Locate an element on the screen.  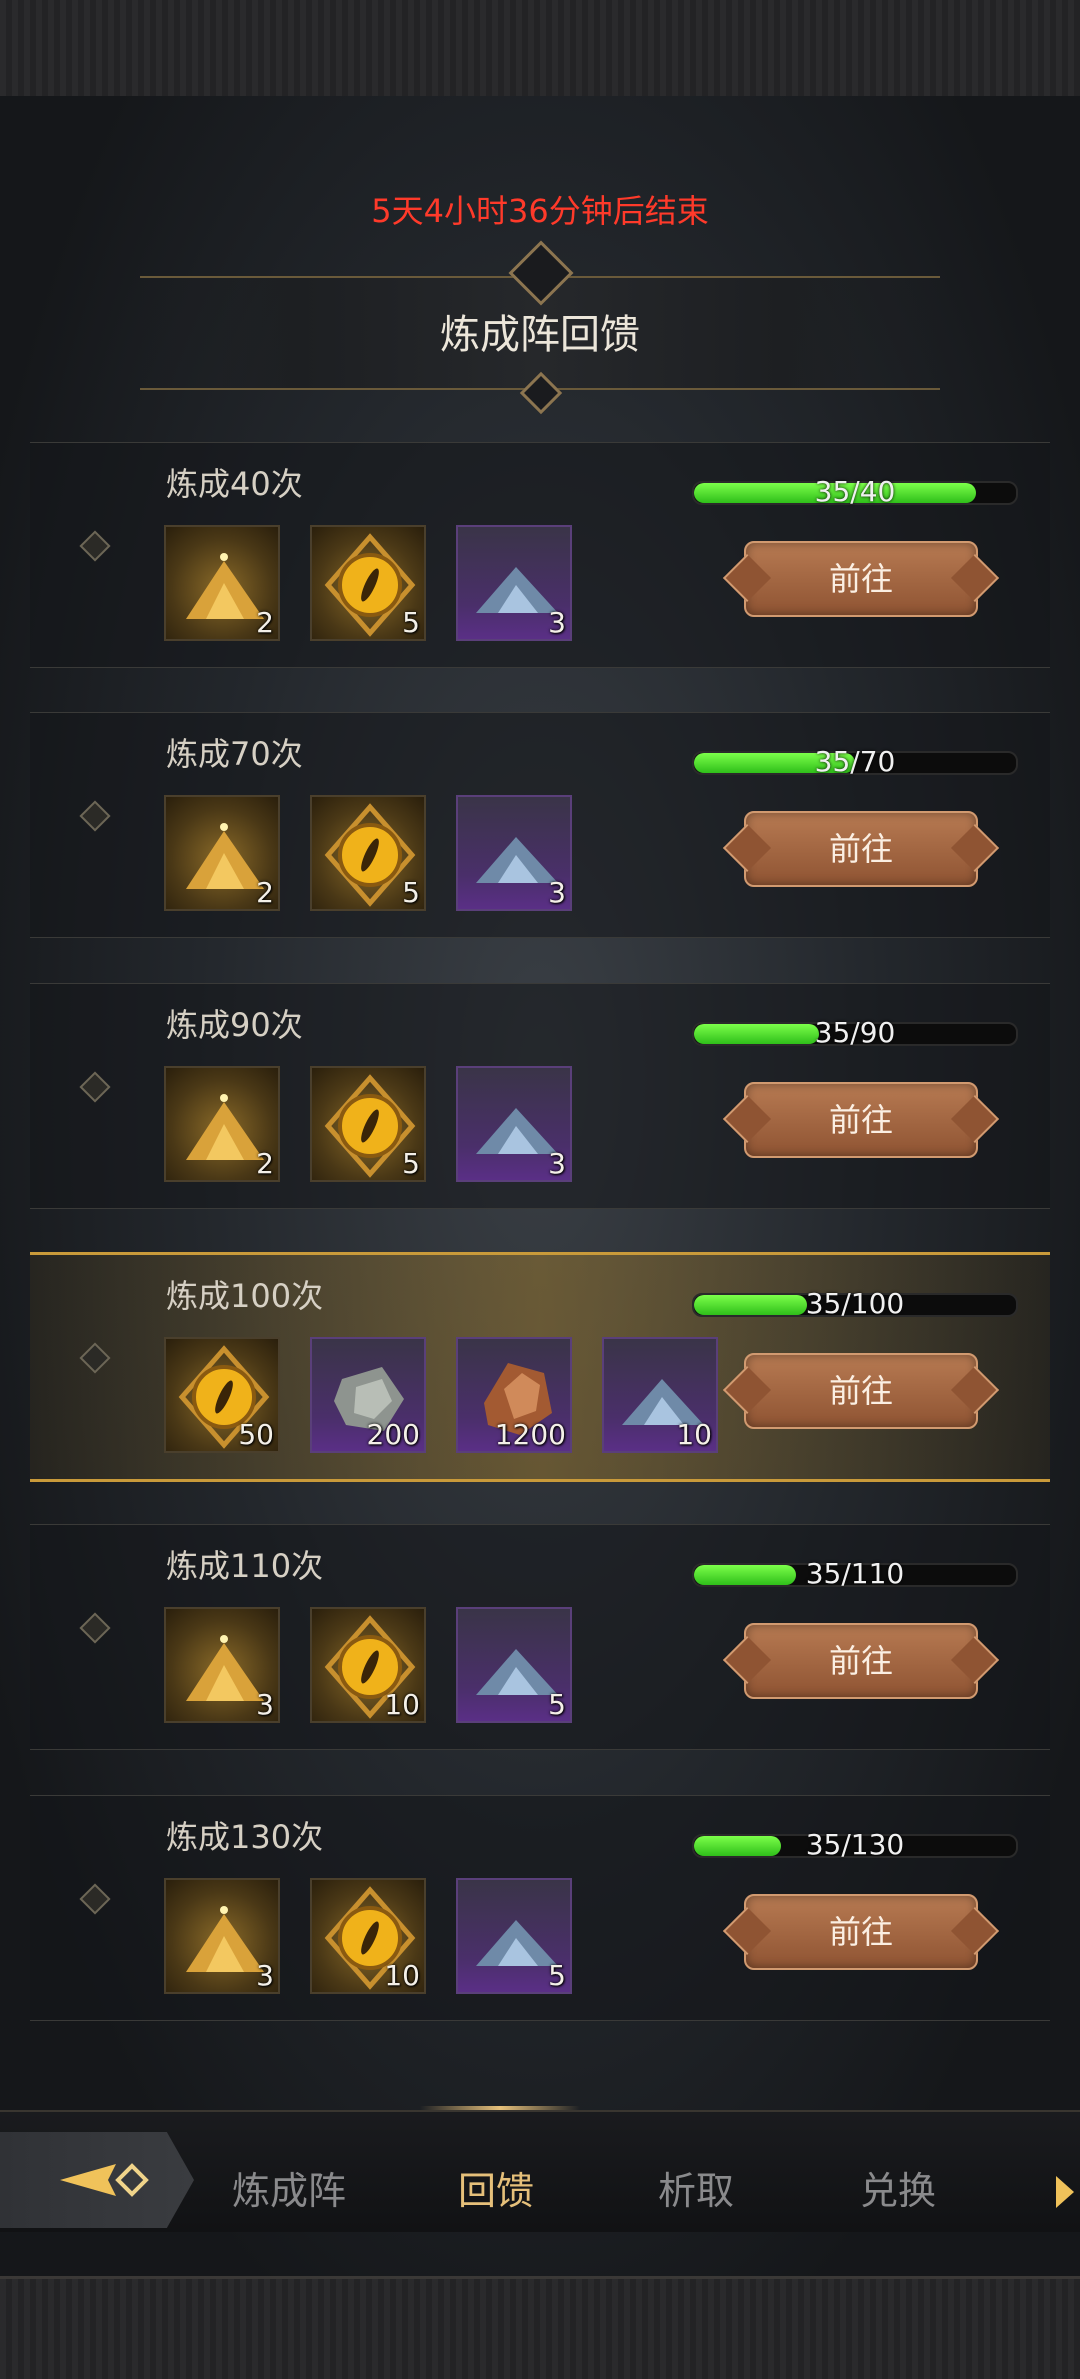
progress-text: 35/130 is located at coordinates (855, 1844).